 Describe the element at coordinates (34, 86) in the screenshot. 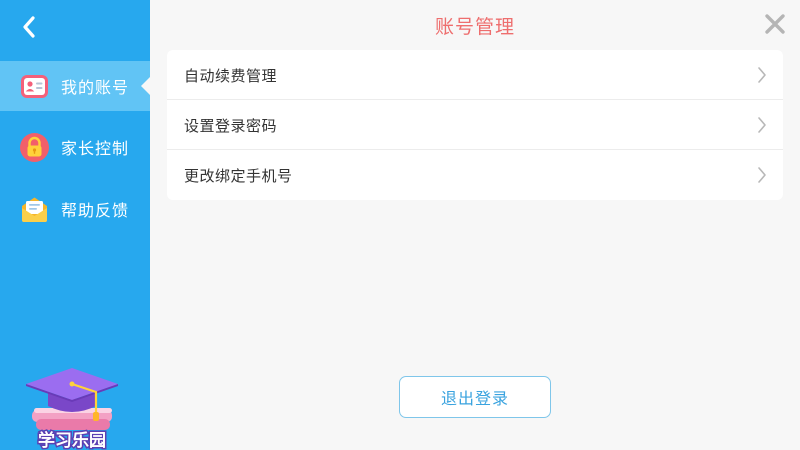

I see `id-card-icon` at that location.